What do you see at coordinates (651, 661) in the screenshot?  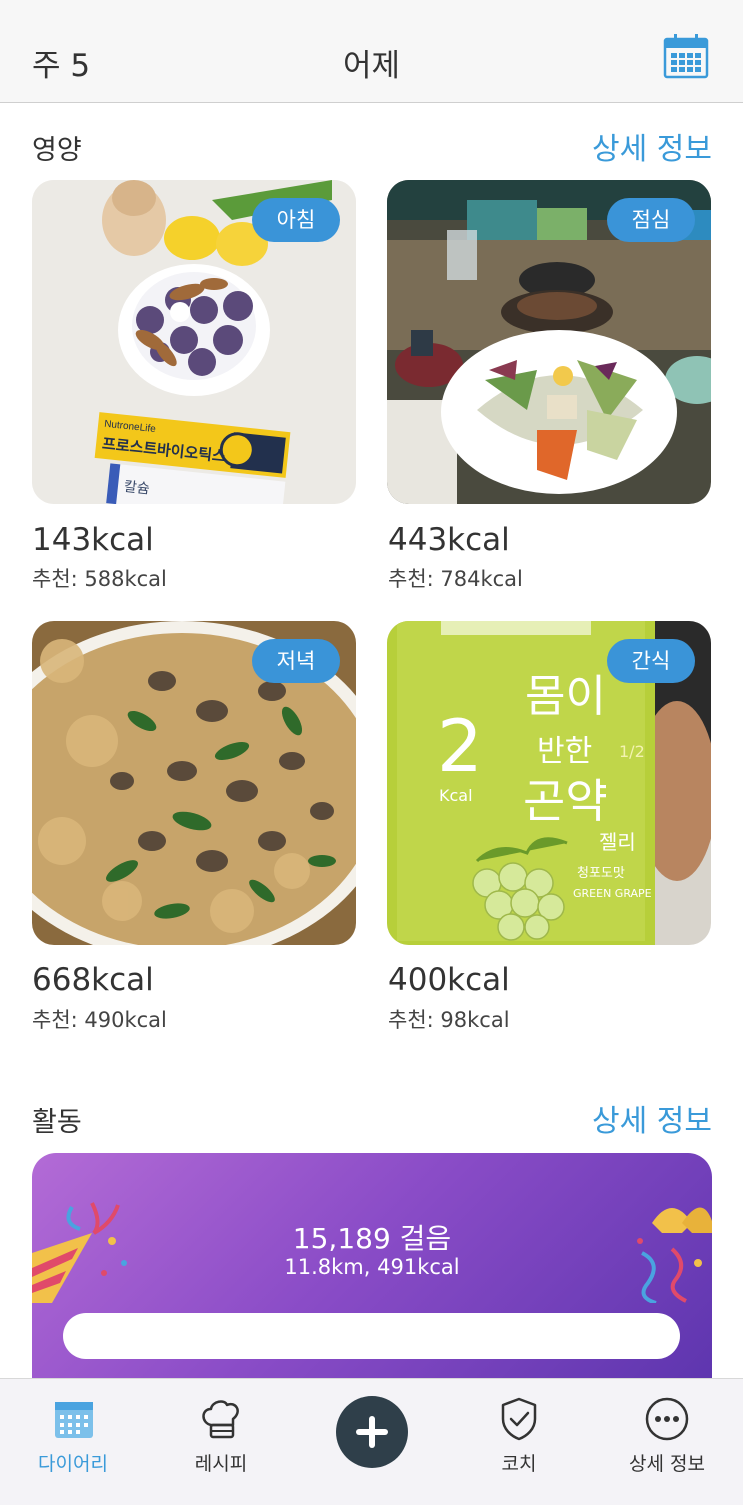 I see `snack-badge: 간식` at bounding box center [651, 661].